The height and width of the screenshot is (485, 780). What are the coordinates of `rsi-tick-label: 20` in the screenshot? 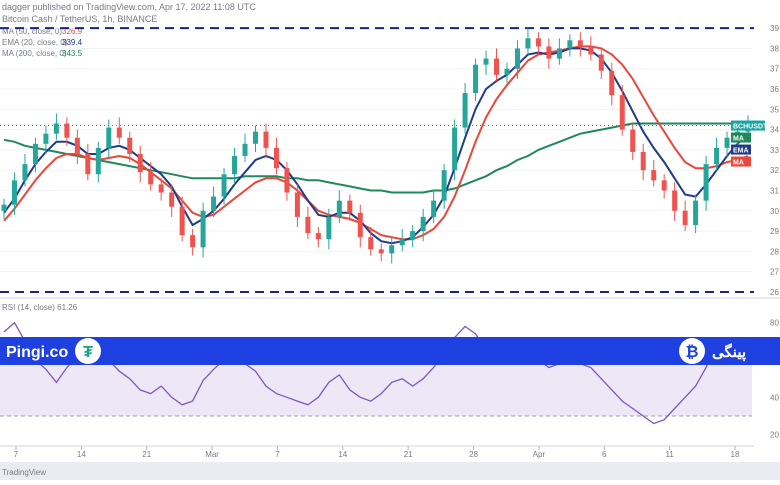 It's located at (774, 435).